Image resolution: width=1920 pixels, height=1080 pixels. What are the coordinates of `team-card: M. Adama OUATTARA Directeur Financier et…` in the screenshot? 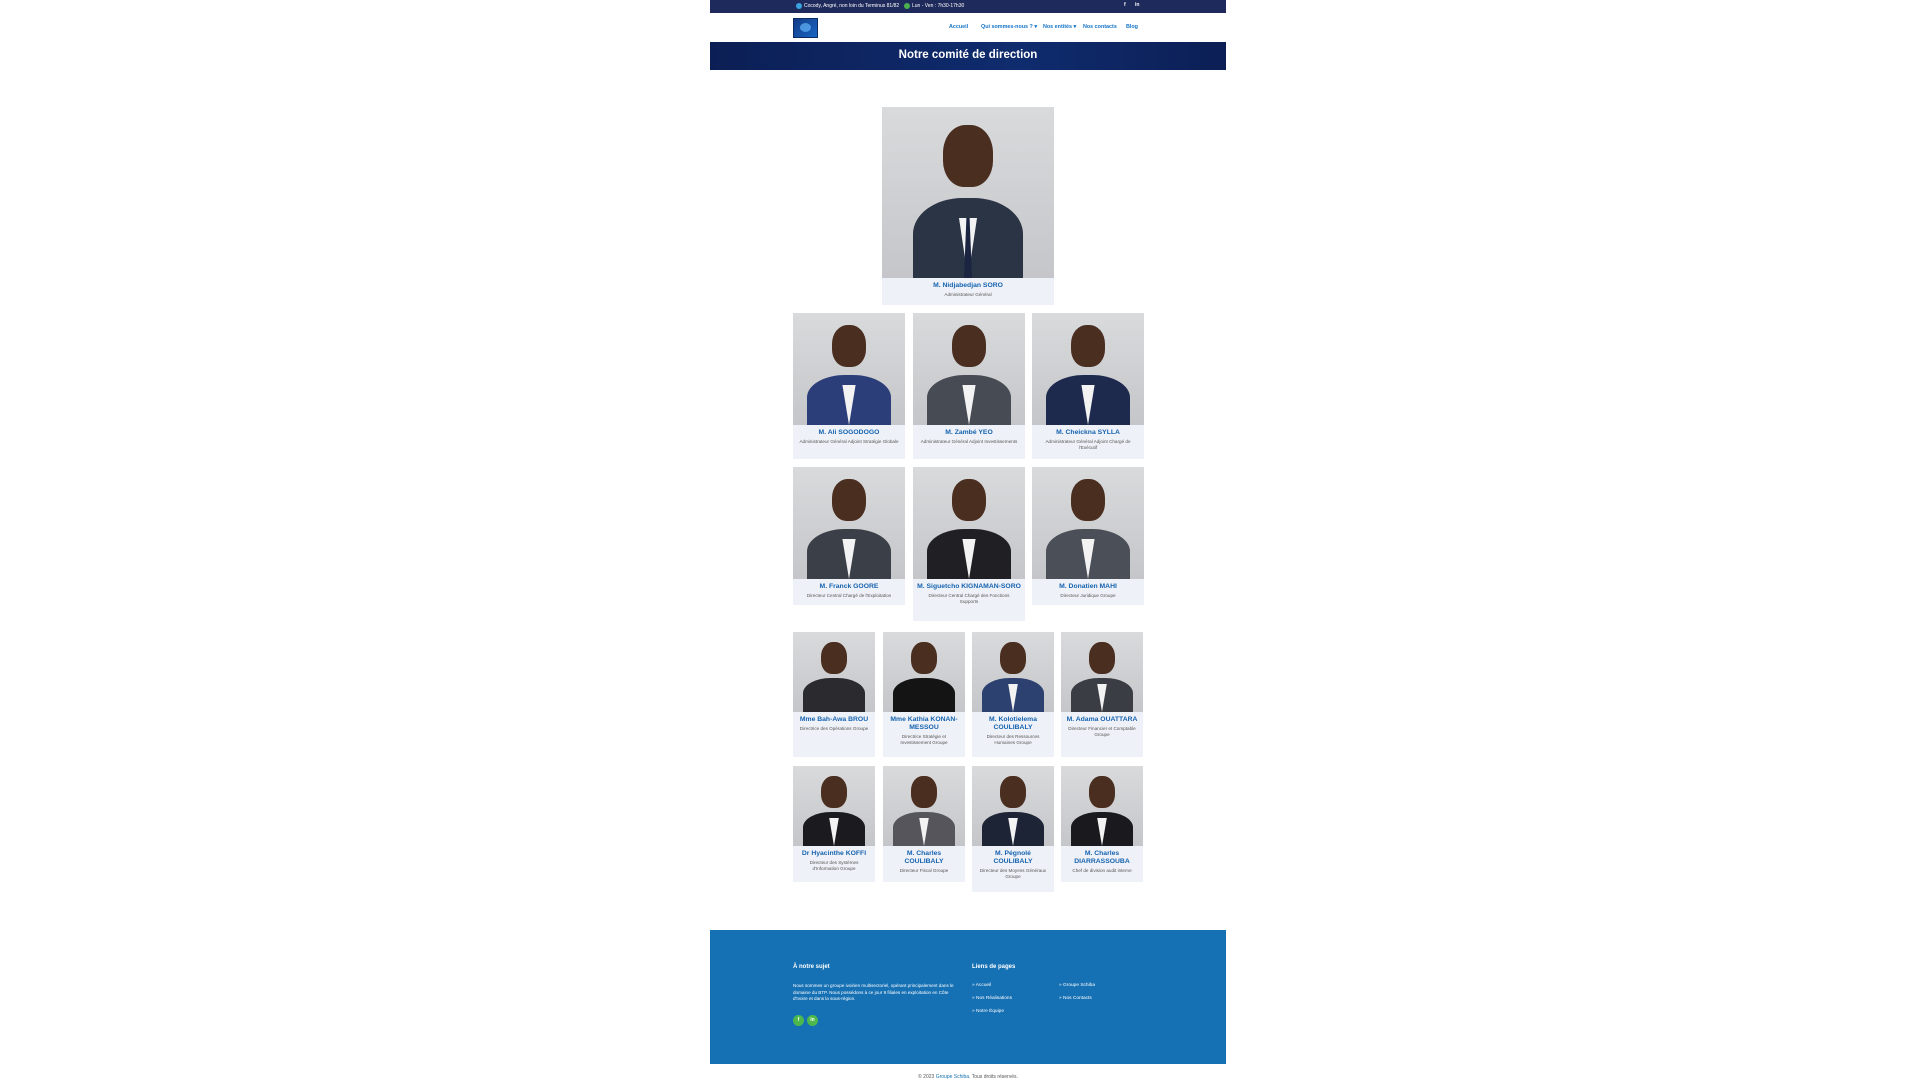 It's located at (1102, 694).